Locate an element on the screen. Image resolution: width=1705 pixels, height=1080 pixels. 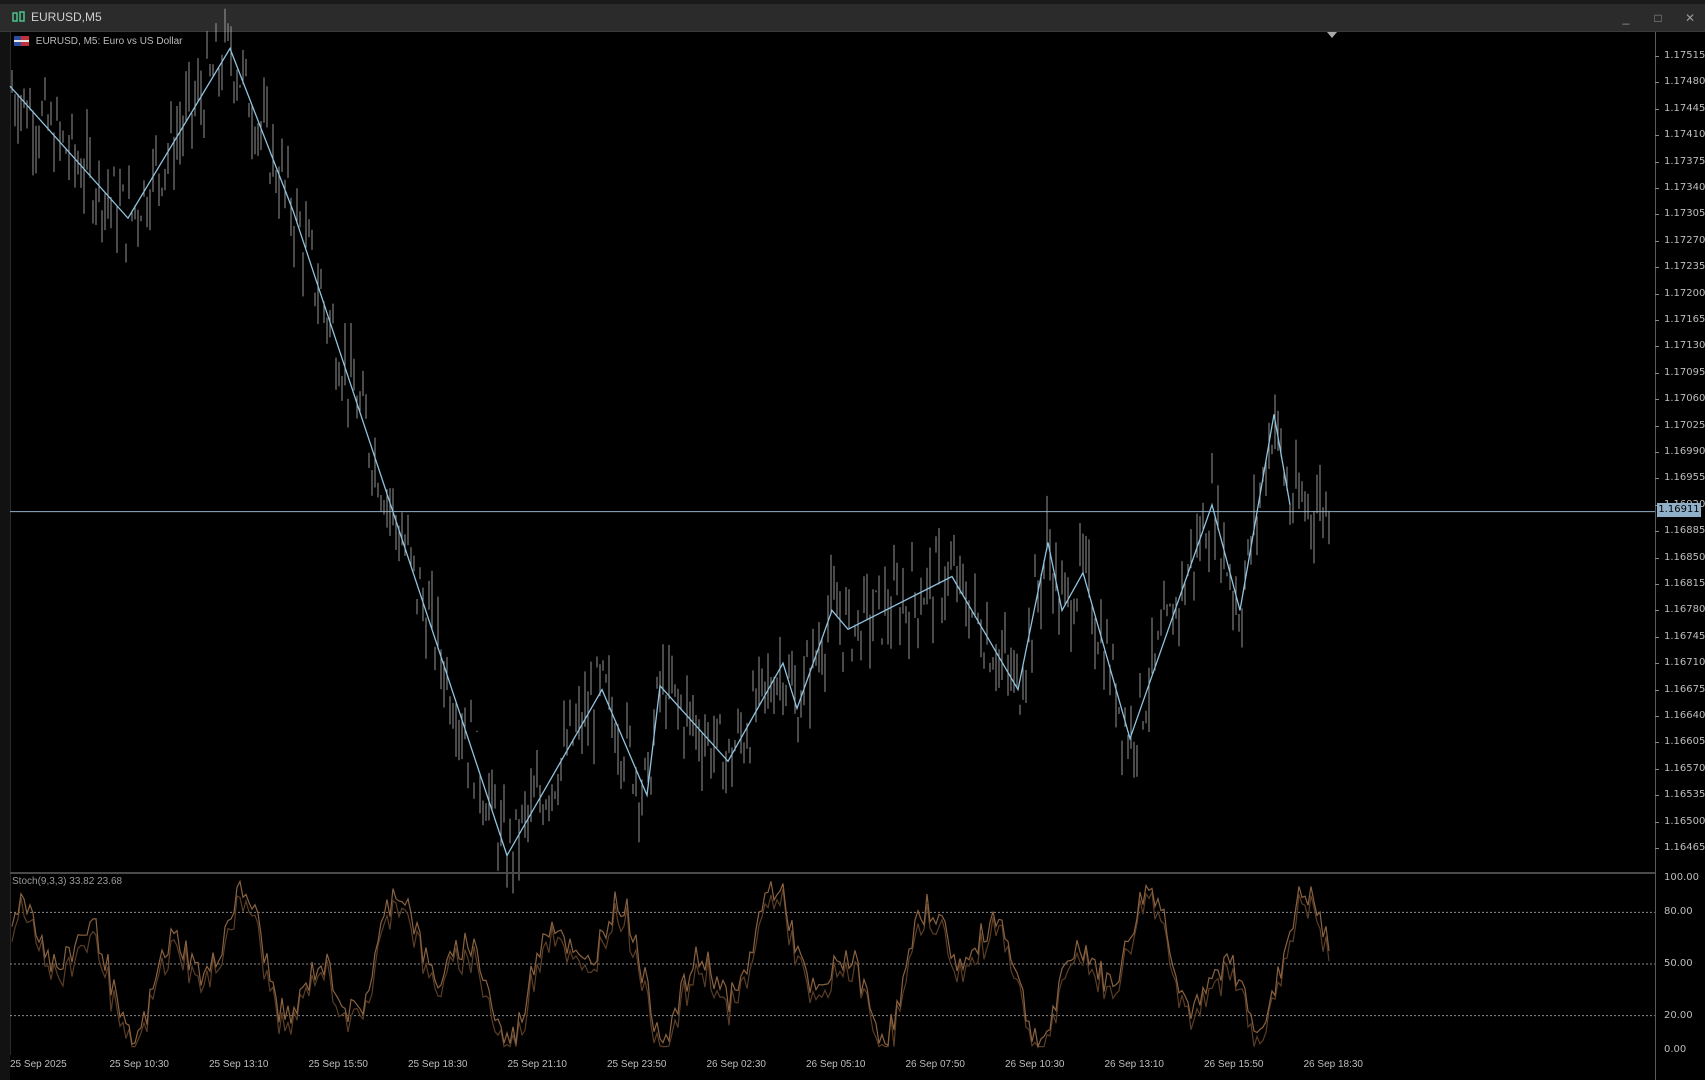
chart-header: EURUSD, M5: Euro vs US Dollar is located at coordinates (98, 41).